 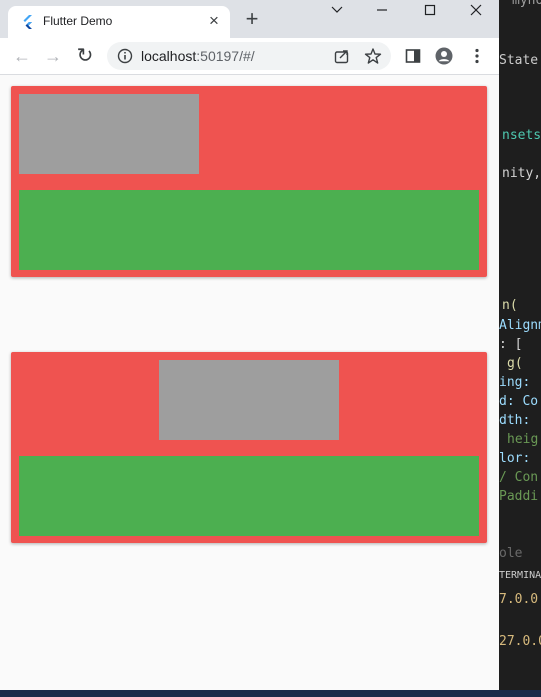 I want to click on forward-button: →, so click(x=53, y=56).